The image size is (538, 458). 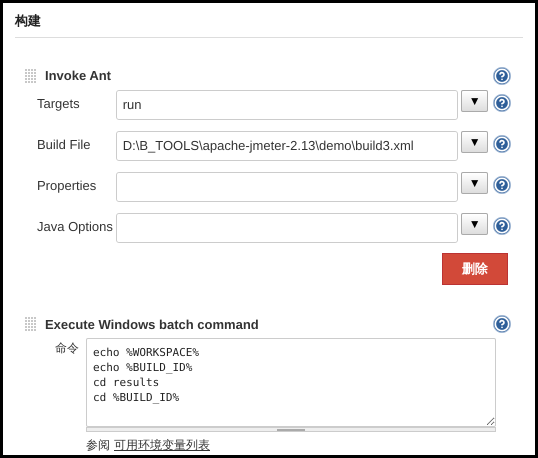 I want to click on field-label: 命令, so click(x=67, y=348).